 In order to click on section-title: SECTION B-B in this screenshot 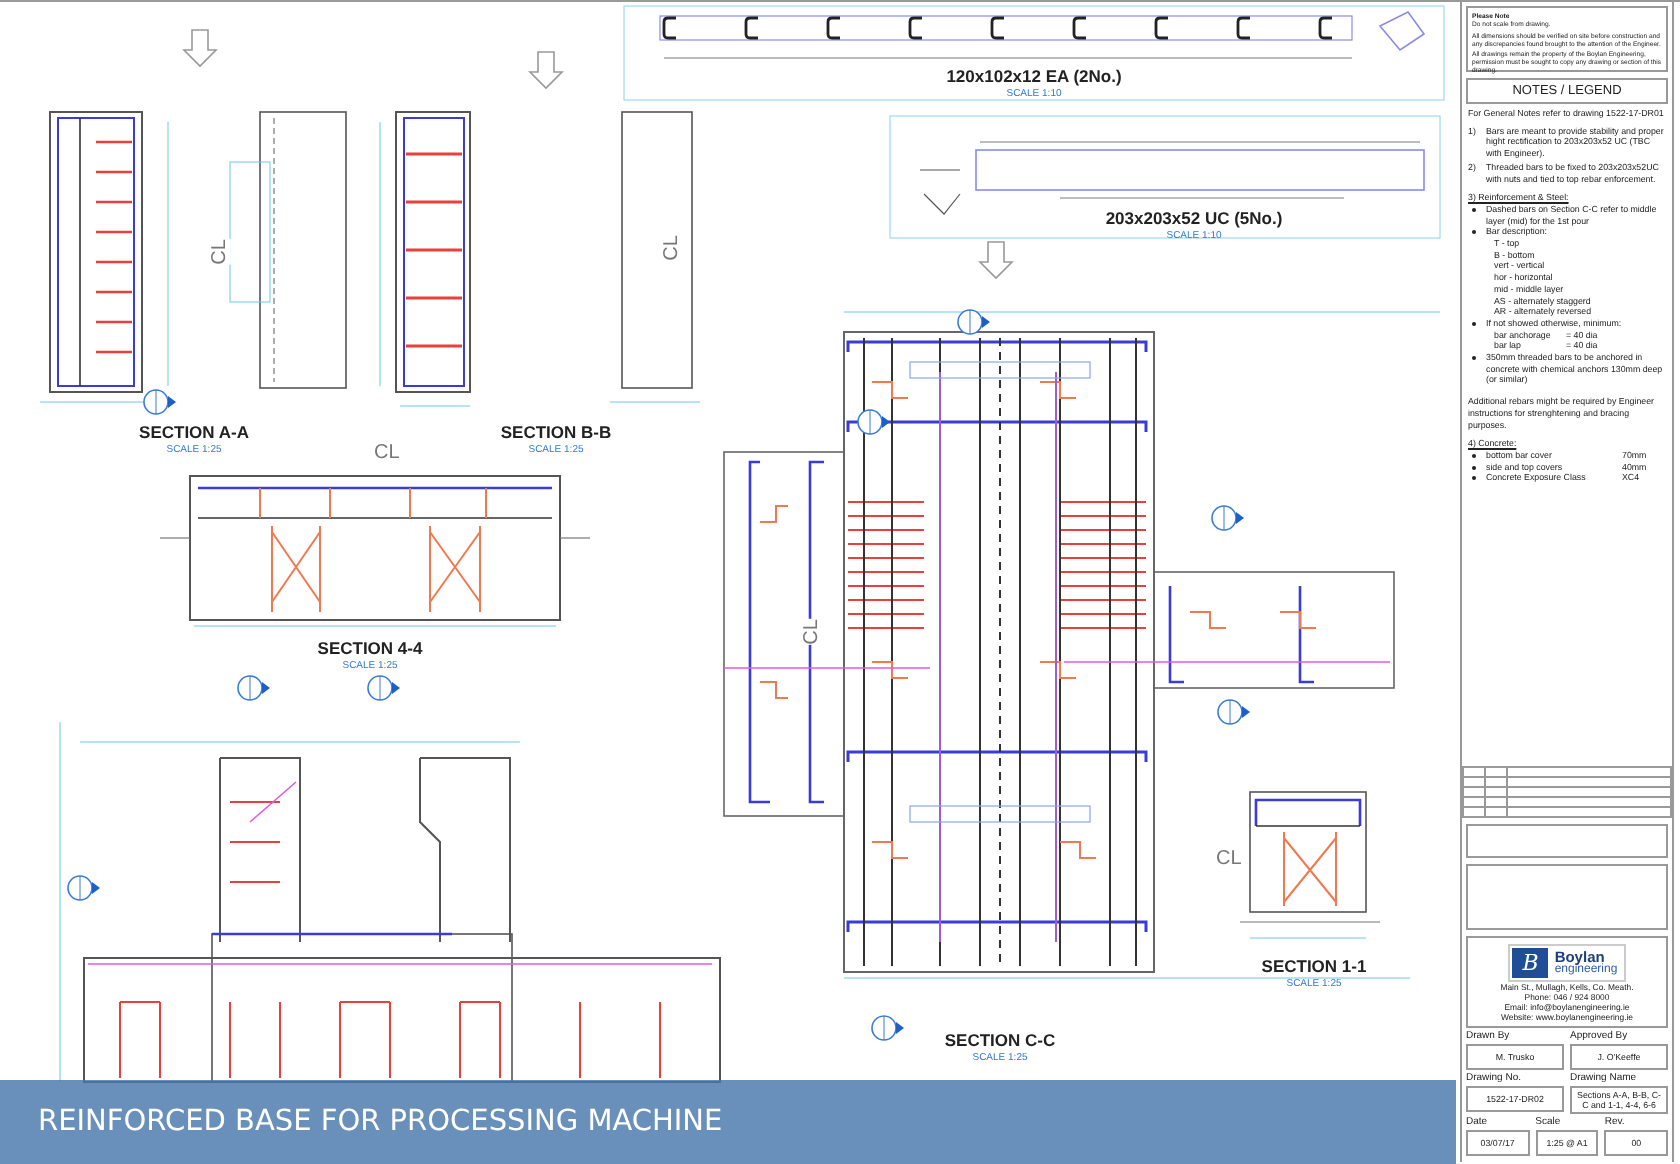, I will do `click(556, 432)`.